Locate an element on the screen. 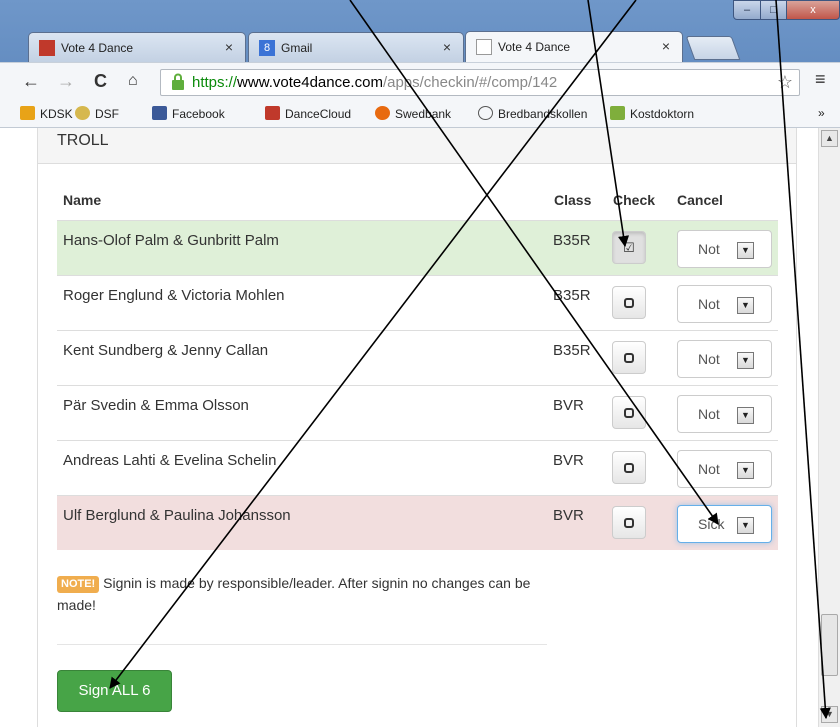 This screenshot has width=840, height=727. back-arrow-icon: ← is located at coordinates (31, 81).